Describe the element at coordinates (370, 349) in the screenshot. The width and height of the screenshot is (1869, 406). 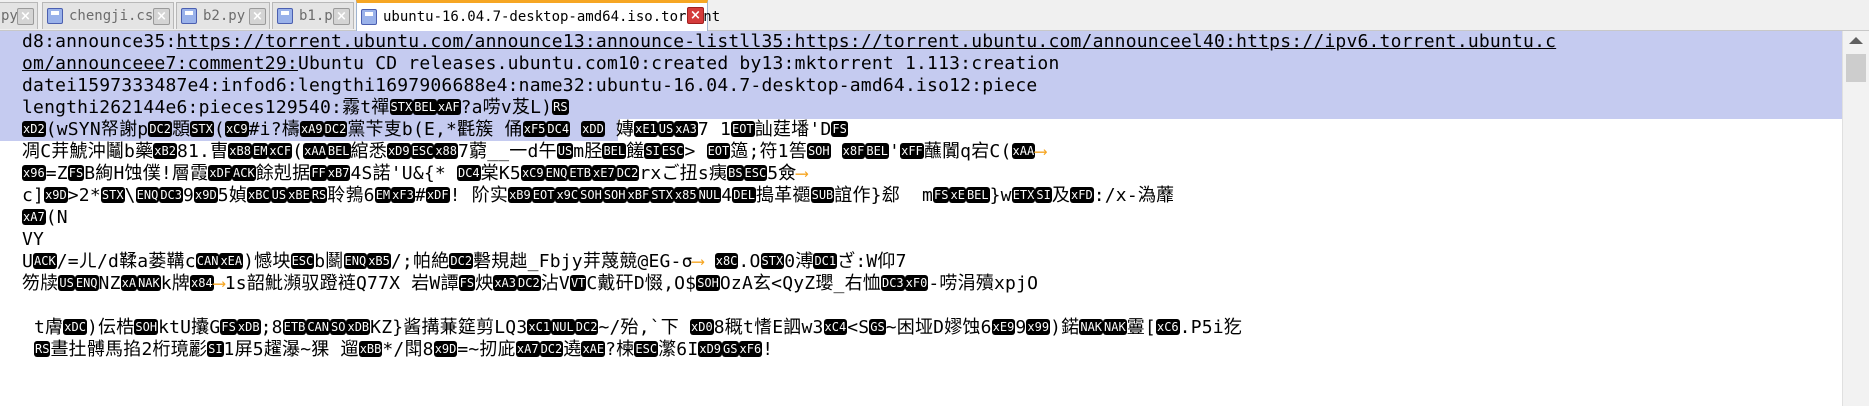
I see `control-char: xBB` at that location.